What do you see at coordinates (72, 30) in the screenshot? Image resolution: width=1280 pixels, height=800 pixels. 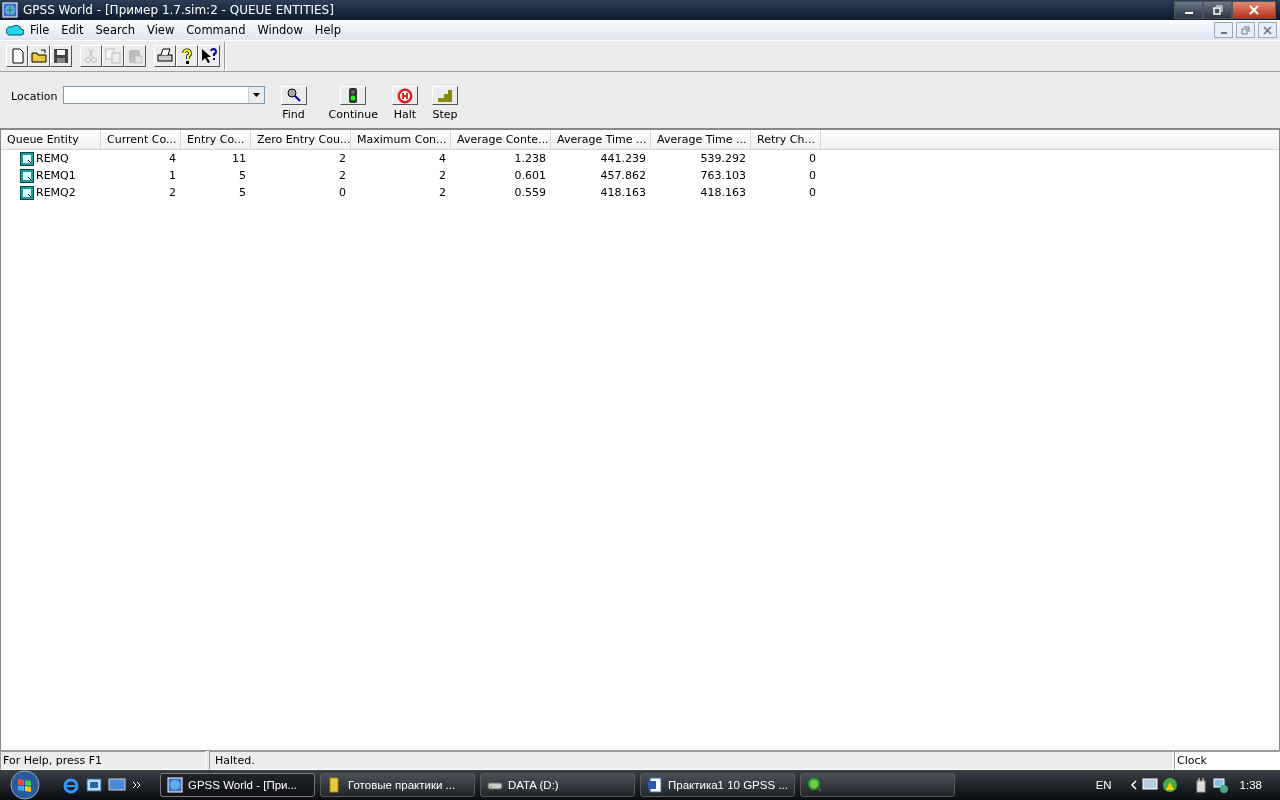 I see `menu-item: Edit` at bounding box center [72, 30].